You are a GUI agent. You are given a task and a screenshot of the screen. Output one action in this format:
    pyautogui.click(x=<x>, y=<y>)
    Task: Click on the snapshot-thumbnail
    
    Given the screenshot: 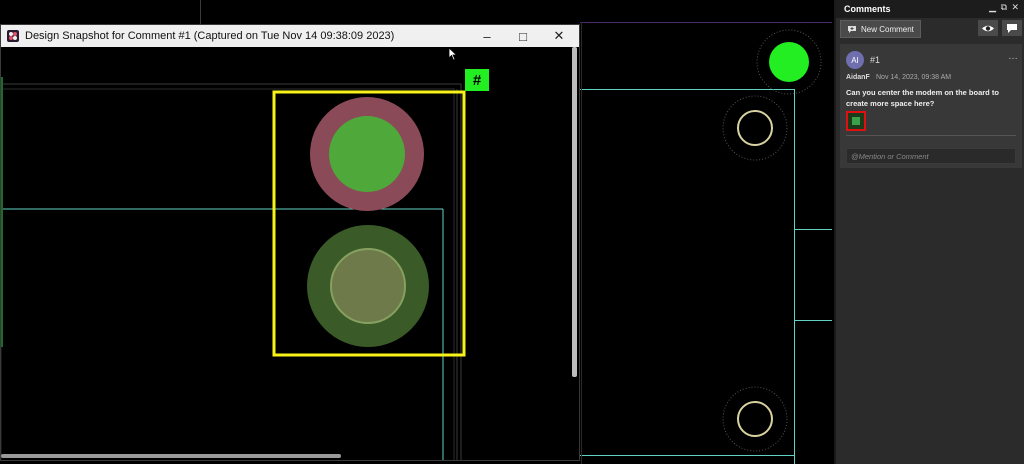 What is the action you would take?
    pyautogui.click(x=856, y=121)
    